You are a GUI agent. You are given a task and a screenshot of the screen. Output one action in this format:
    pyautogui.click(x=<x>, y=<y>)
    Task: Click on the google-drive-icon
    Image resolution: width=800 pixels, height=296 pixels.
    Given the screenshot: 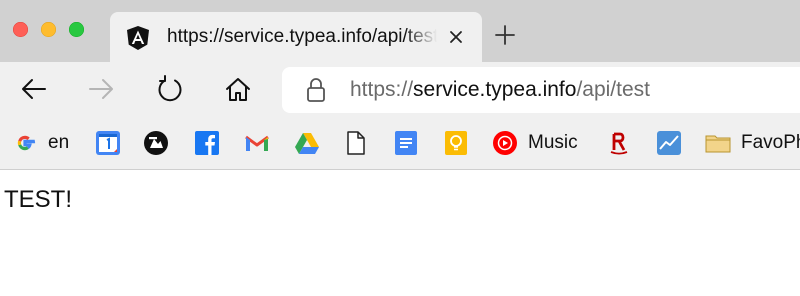 What is the action you would take?
    pyautogui.click(x=307, y=143)
    